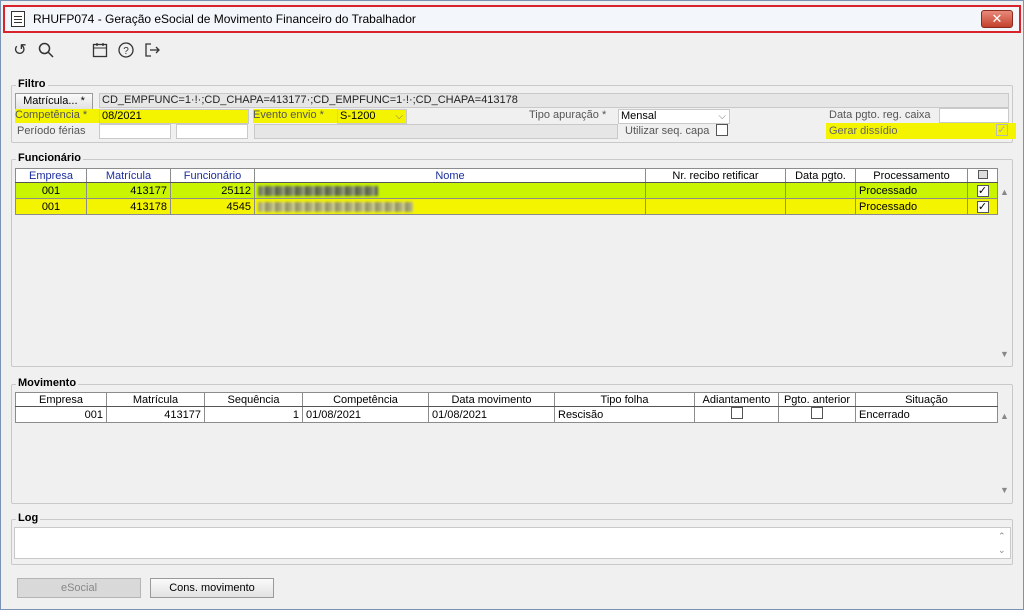  I want to click on evento-envio-value: S-1200, so click(358, 116).